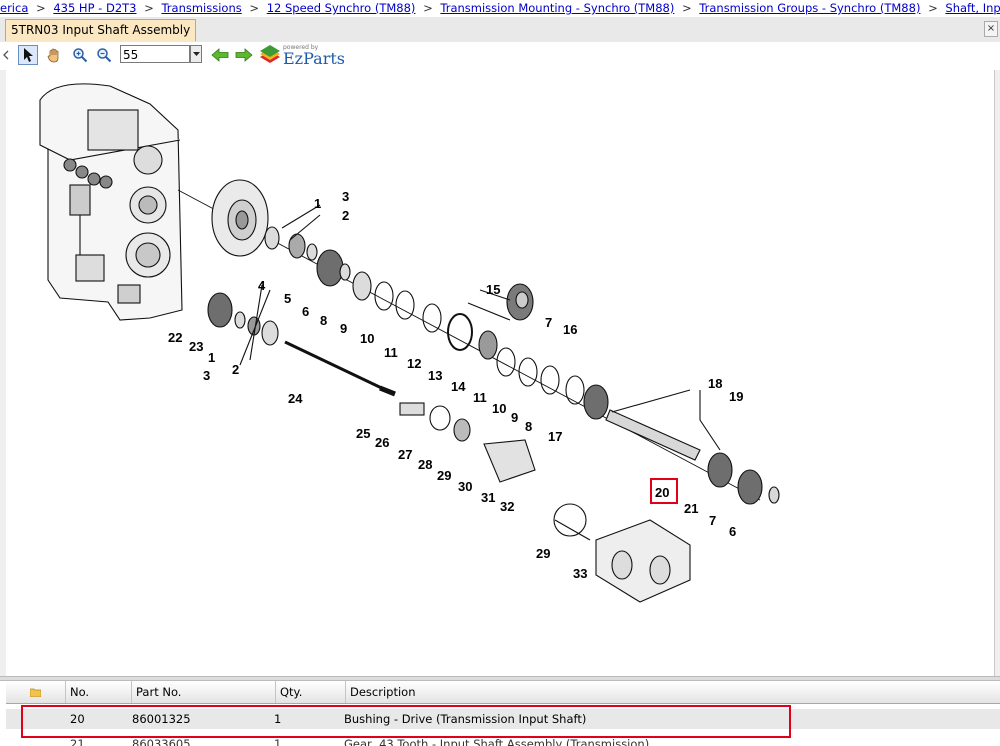  I want to click on callout-32: 32, so click(507, 506).